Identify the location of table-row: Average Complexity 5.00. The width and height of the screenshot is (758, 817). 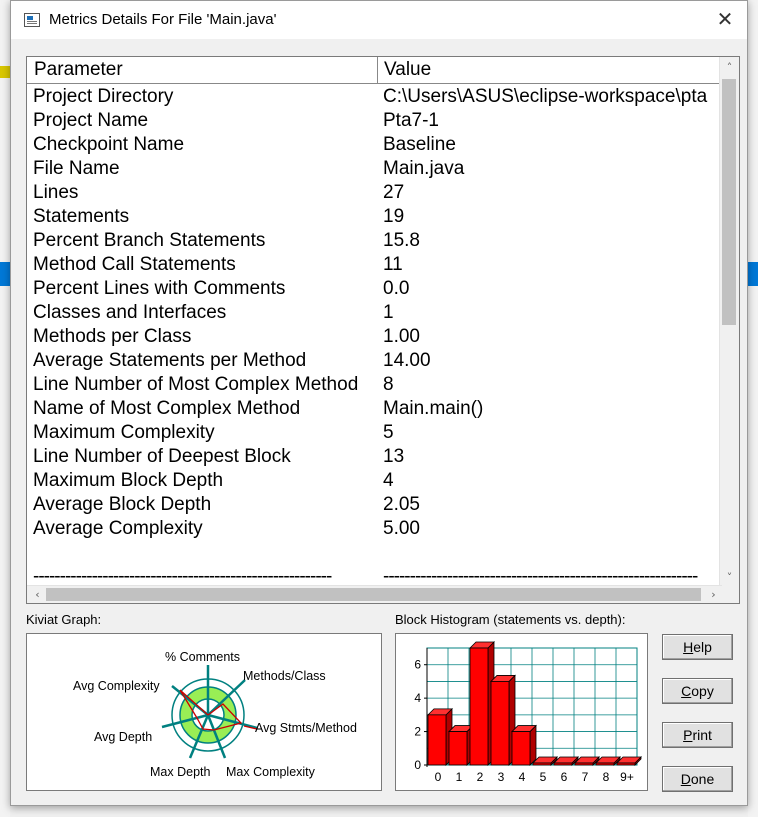
(374, 529).